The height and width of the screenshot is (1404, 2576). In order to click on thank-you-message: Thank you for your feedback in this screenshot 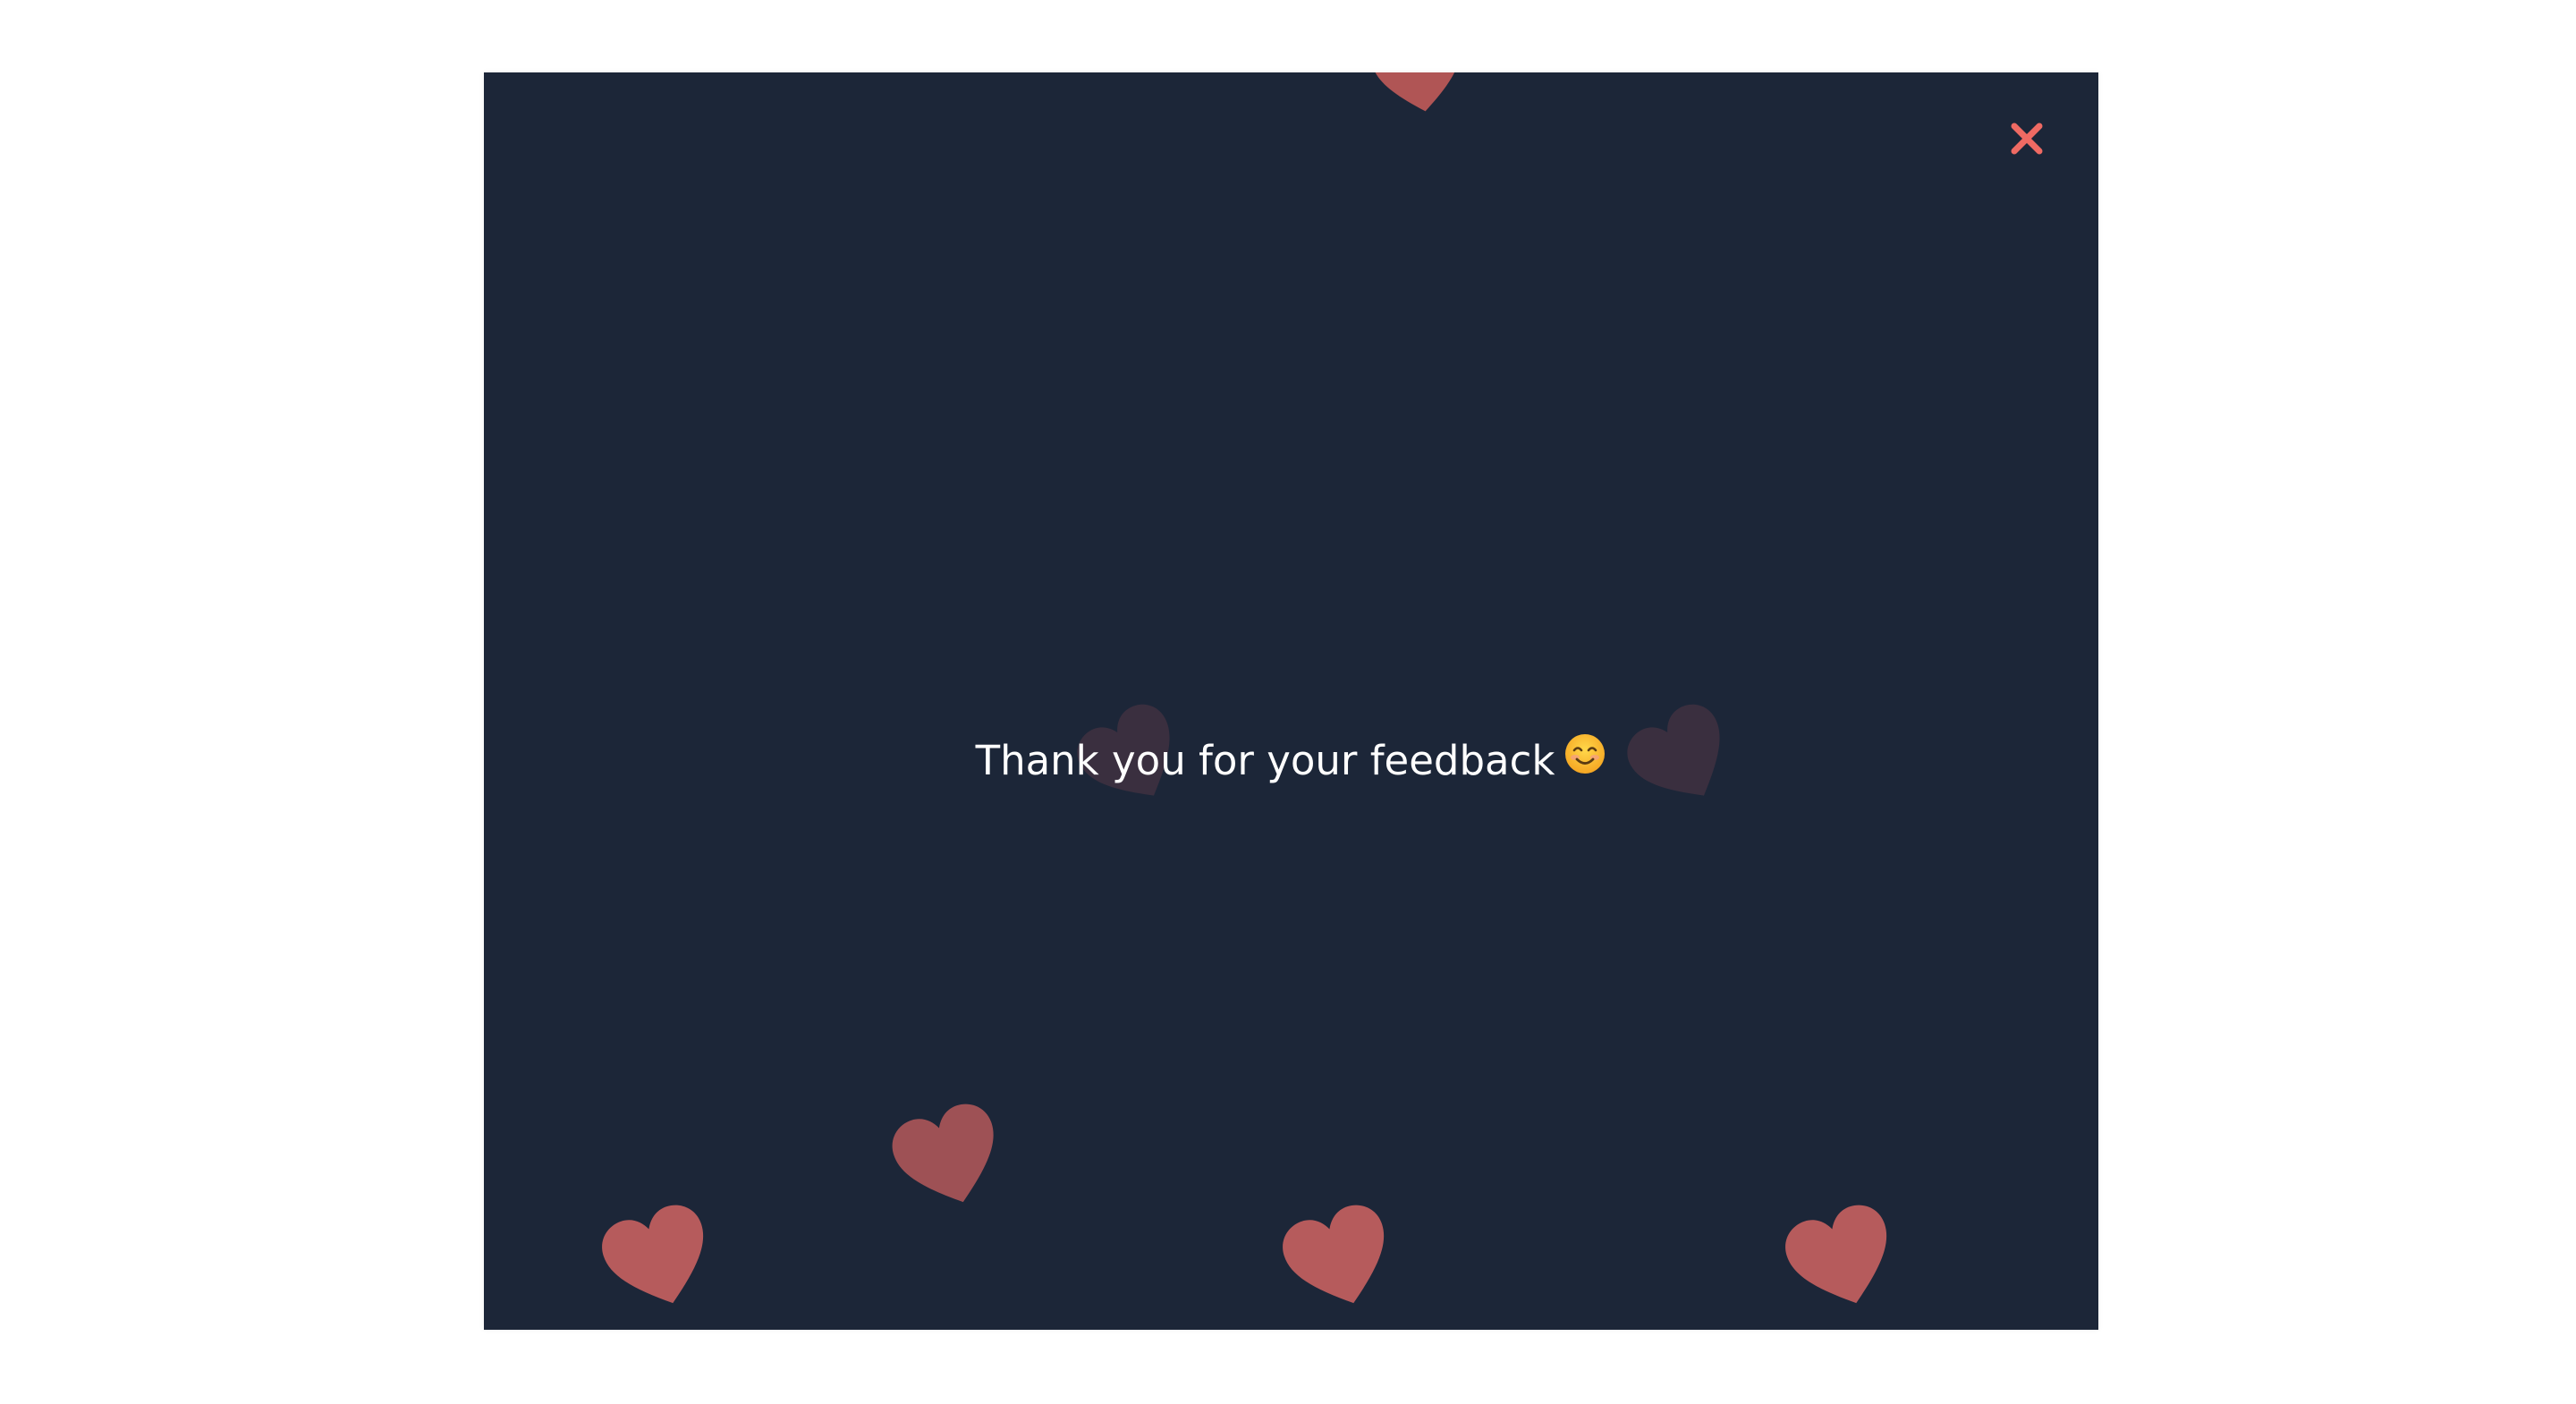, I will do `click(1291, 761)`.